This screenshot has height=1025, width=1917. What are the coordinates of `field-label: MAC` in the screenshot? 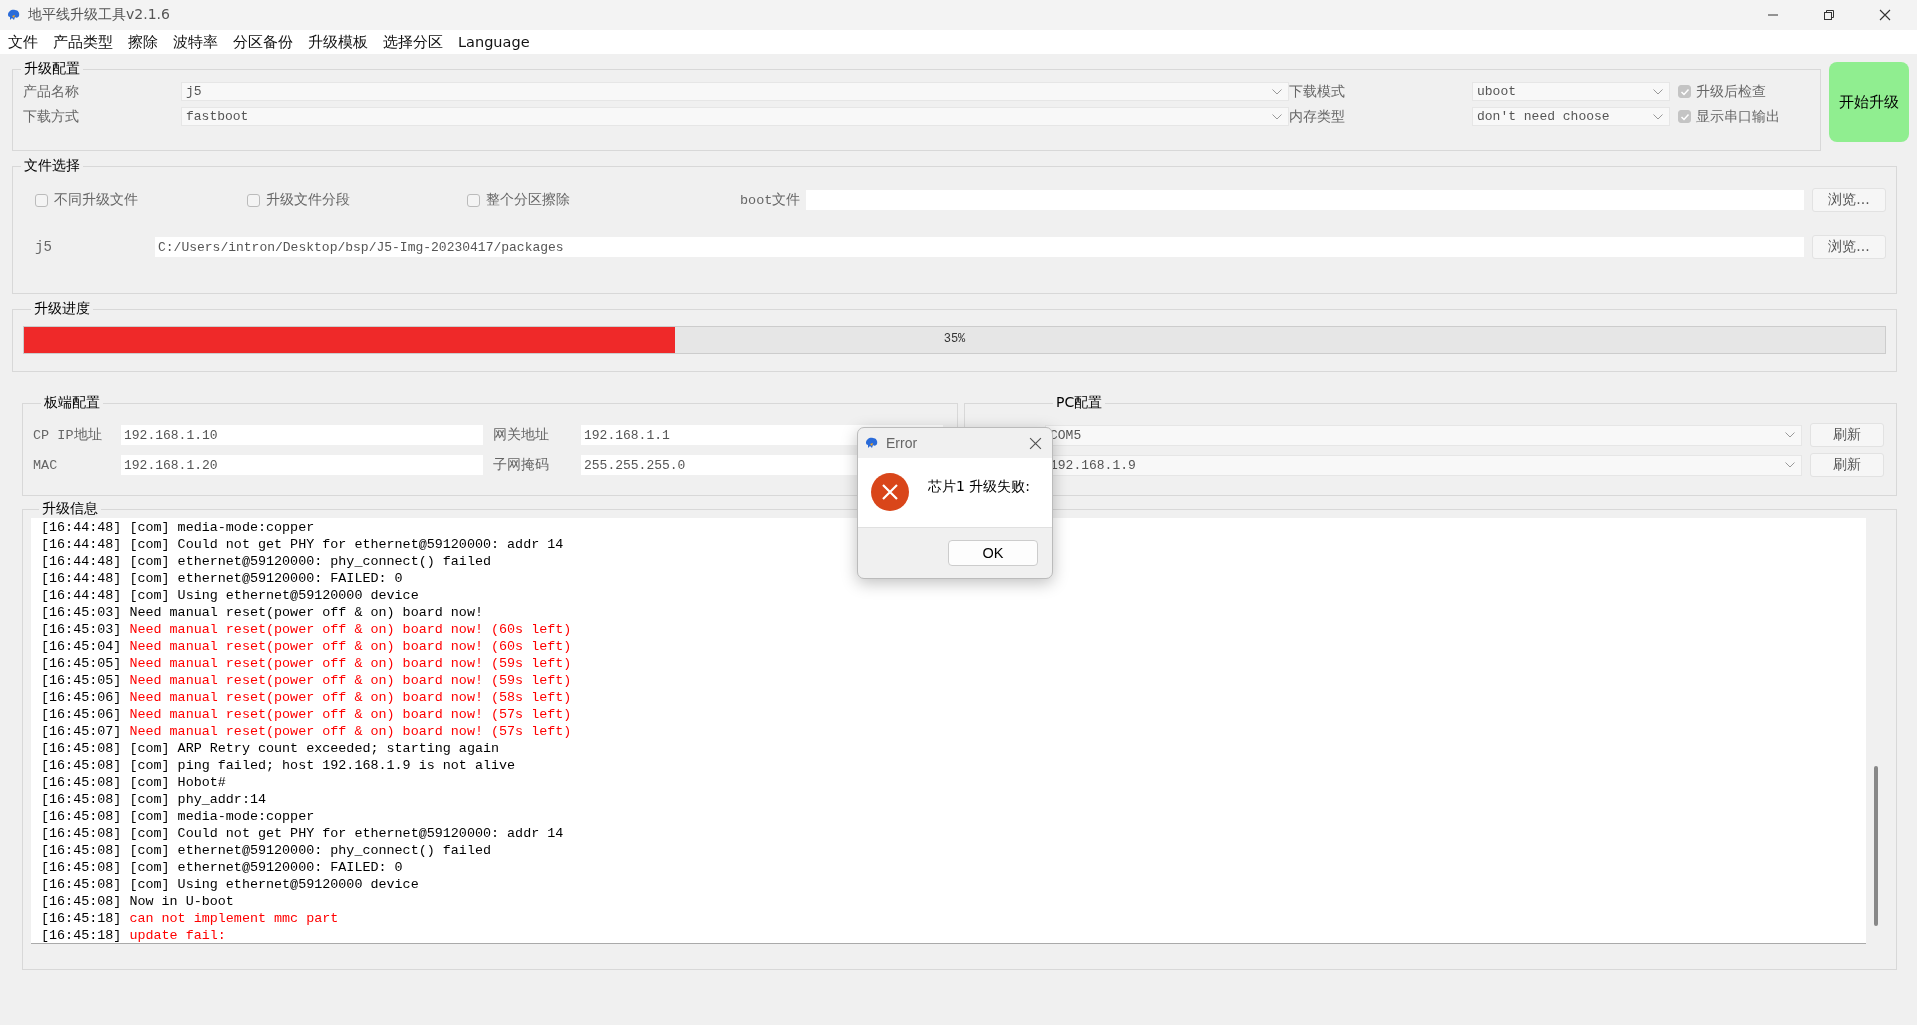 It's located at (46, 465).